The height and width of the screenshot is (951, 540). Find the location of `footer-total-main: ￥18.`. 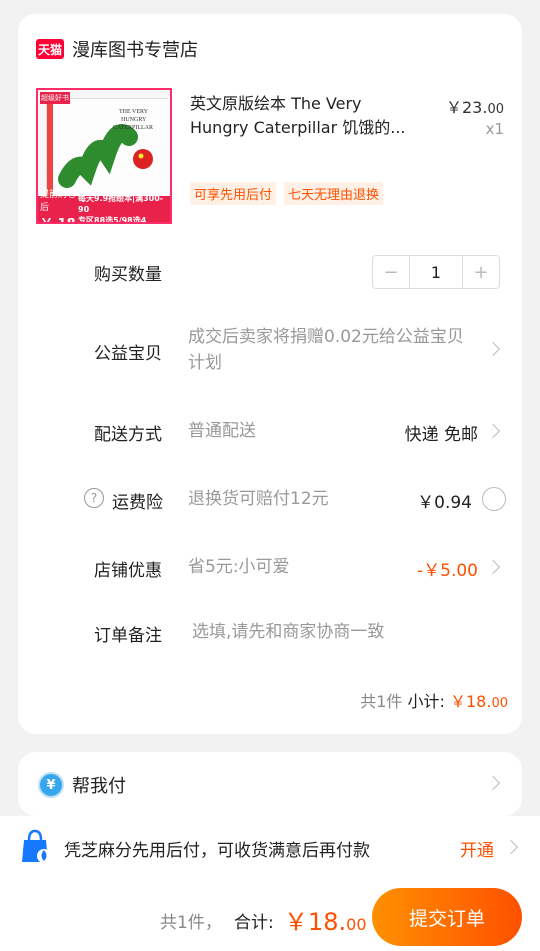

footer-total-main: ￥18. is located at coordinates (315, 922).